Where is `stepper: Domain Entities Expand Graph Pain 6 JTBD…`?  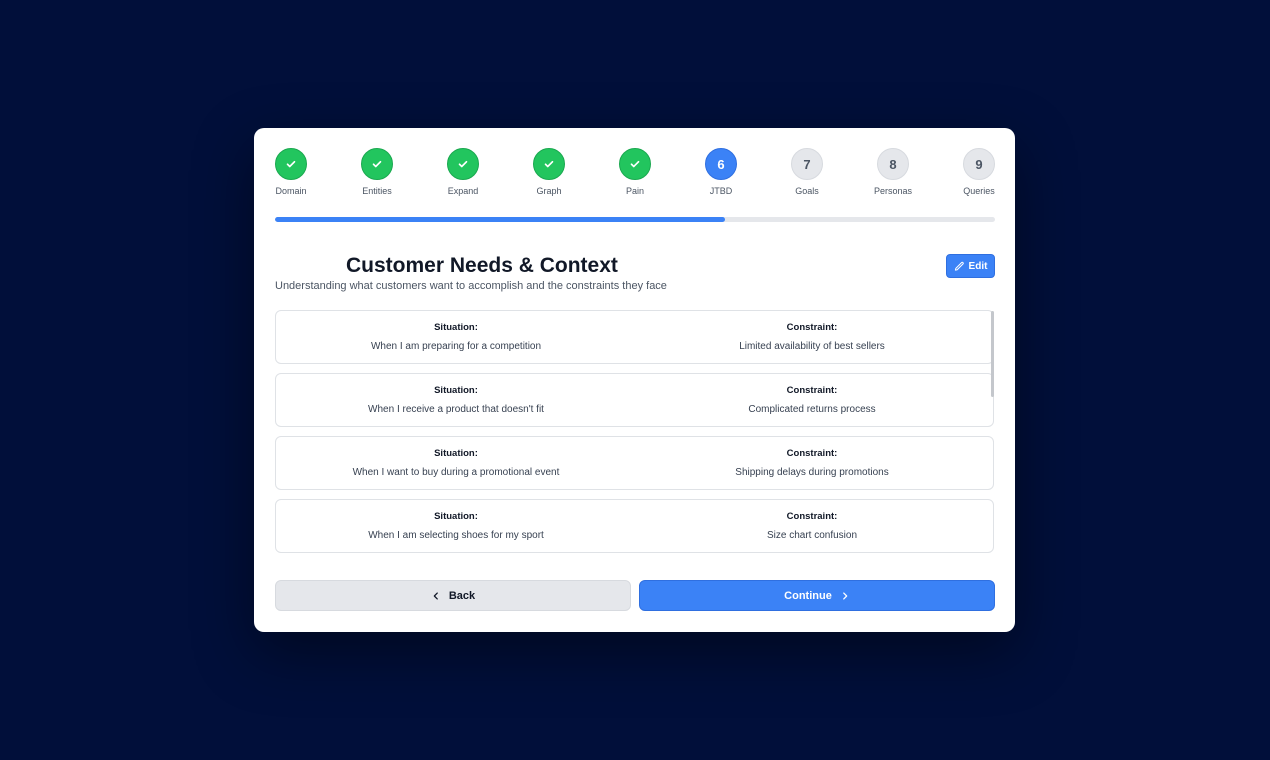
stepper: Domain Entities Expand Graph Pain 6 JTBD… is located at coordinates (635, 173).